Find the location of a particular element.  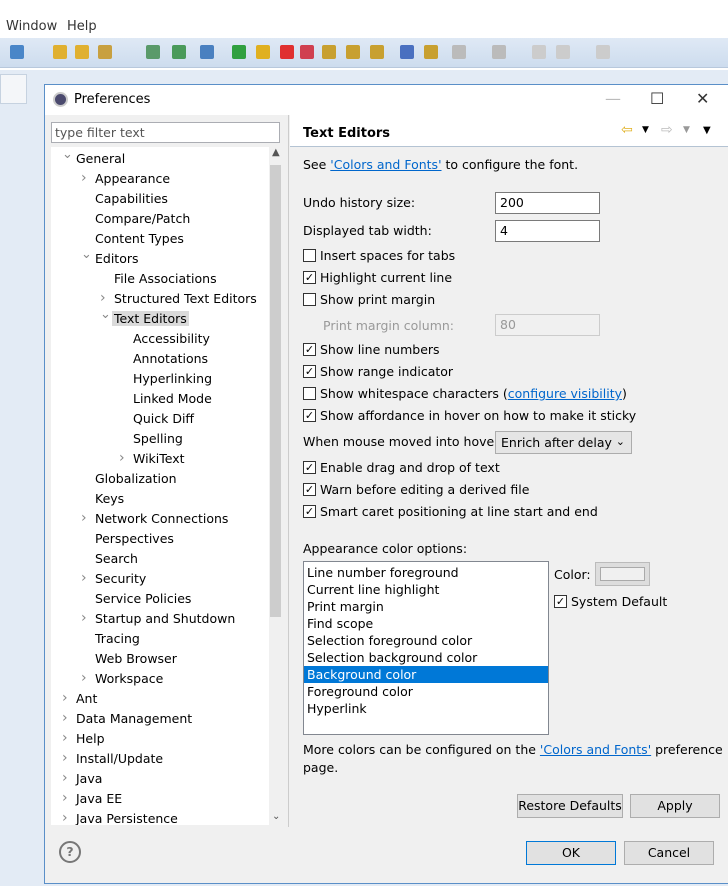

color-option: Current line highlight is located at coordinates (426, 589).